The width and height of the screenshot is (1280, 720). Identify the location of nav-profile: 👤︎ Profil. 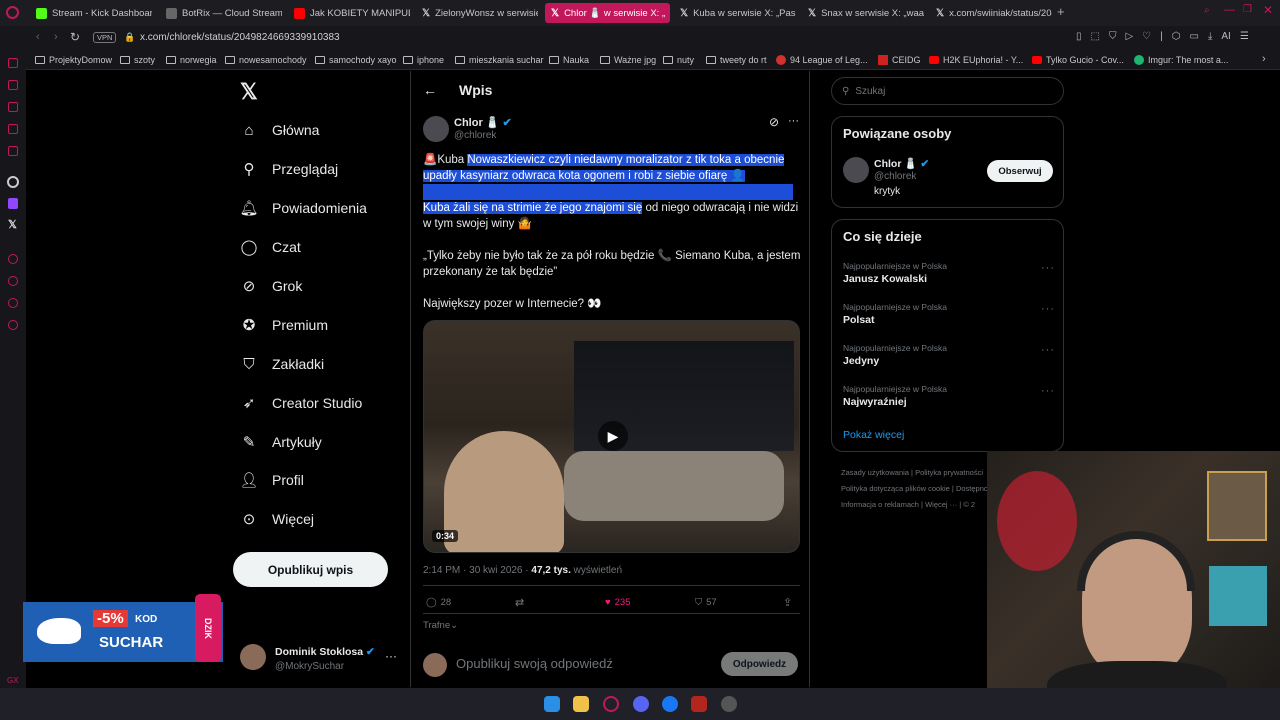
(271, 480).